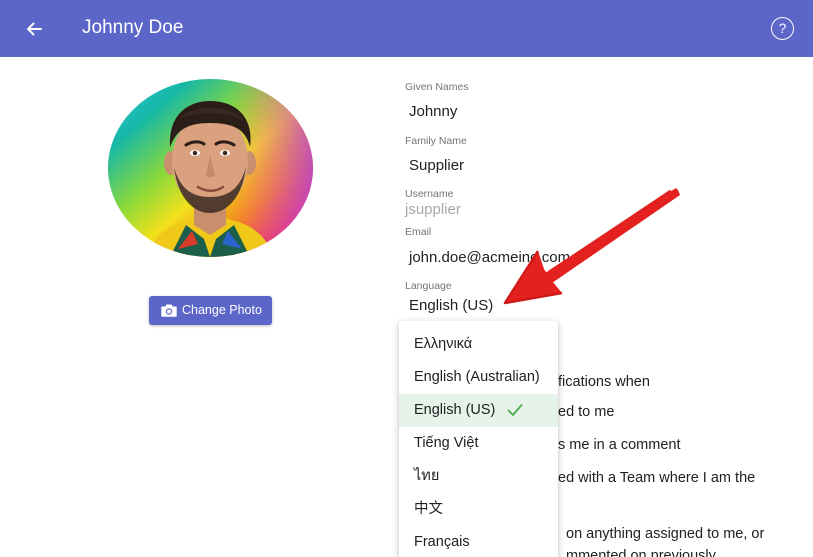  What do you see at coordinates (478, 476) in the screenshot?
I see `language-option-thai: ไทย` at bounding box center [478, 476].